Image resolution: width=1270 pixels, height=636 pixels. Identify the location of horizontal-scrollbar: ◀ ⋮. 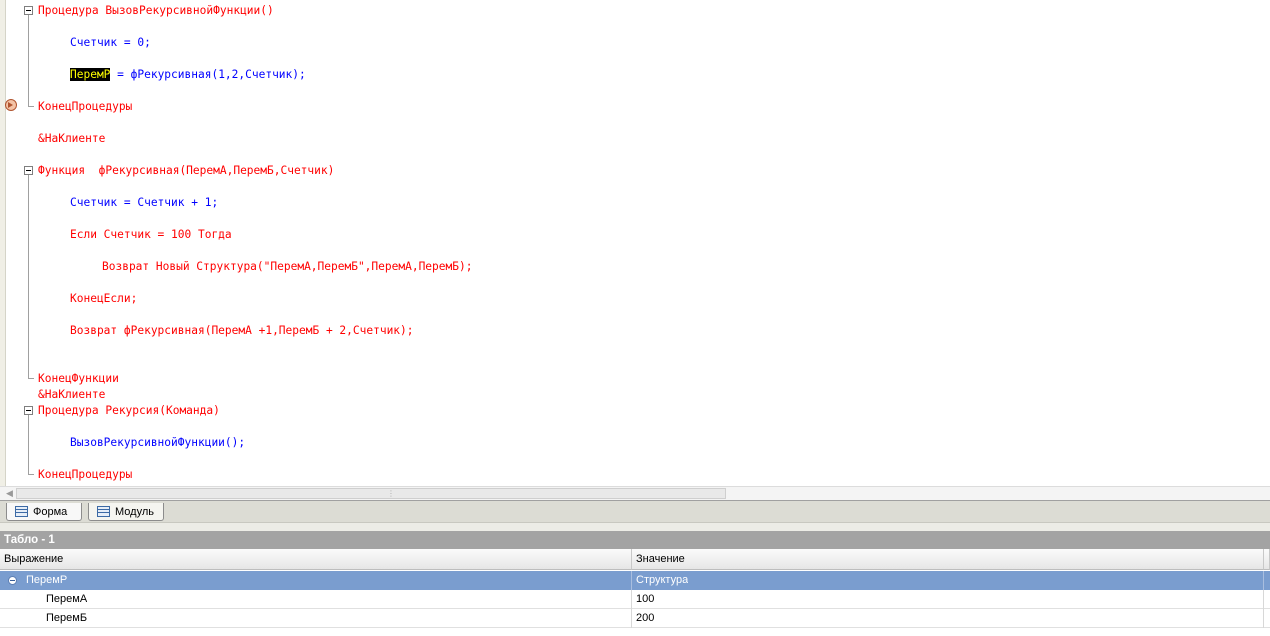
(635, 493).